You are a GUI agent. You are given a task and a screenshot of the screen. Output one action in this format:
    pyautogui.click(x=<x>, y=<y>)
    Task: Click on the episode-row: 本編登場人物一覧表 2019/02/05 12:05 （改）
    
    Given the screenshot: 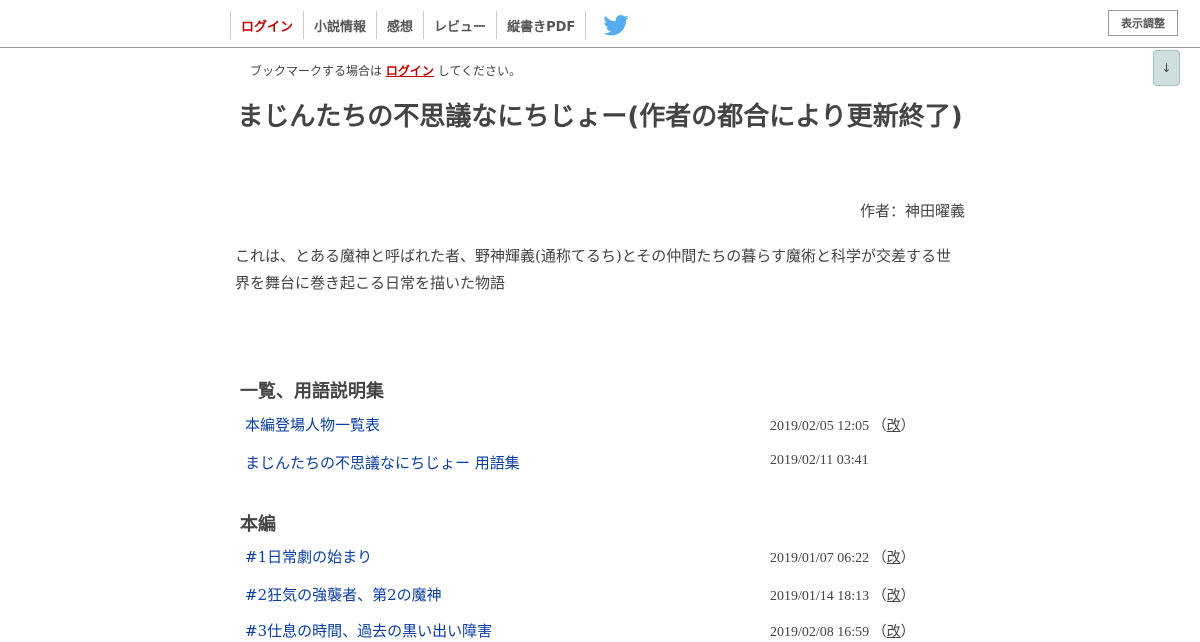 What is the action you would take?
    pyautogui.click(x=595, y=425)
    